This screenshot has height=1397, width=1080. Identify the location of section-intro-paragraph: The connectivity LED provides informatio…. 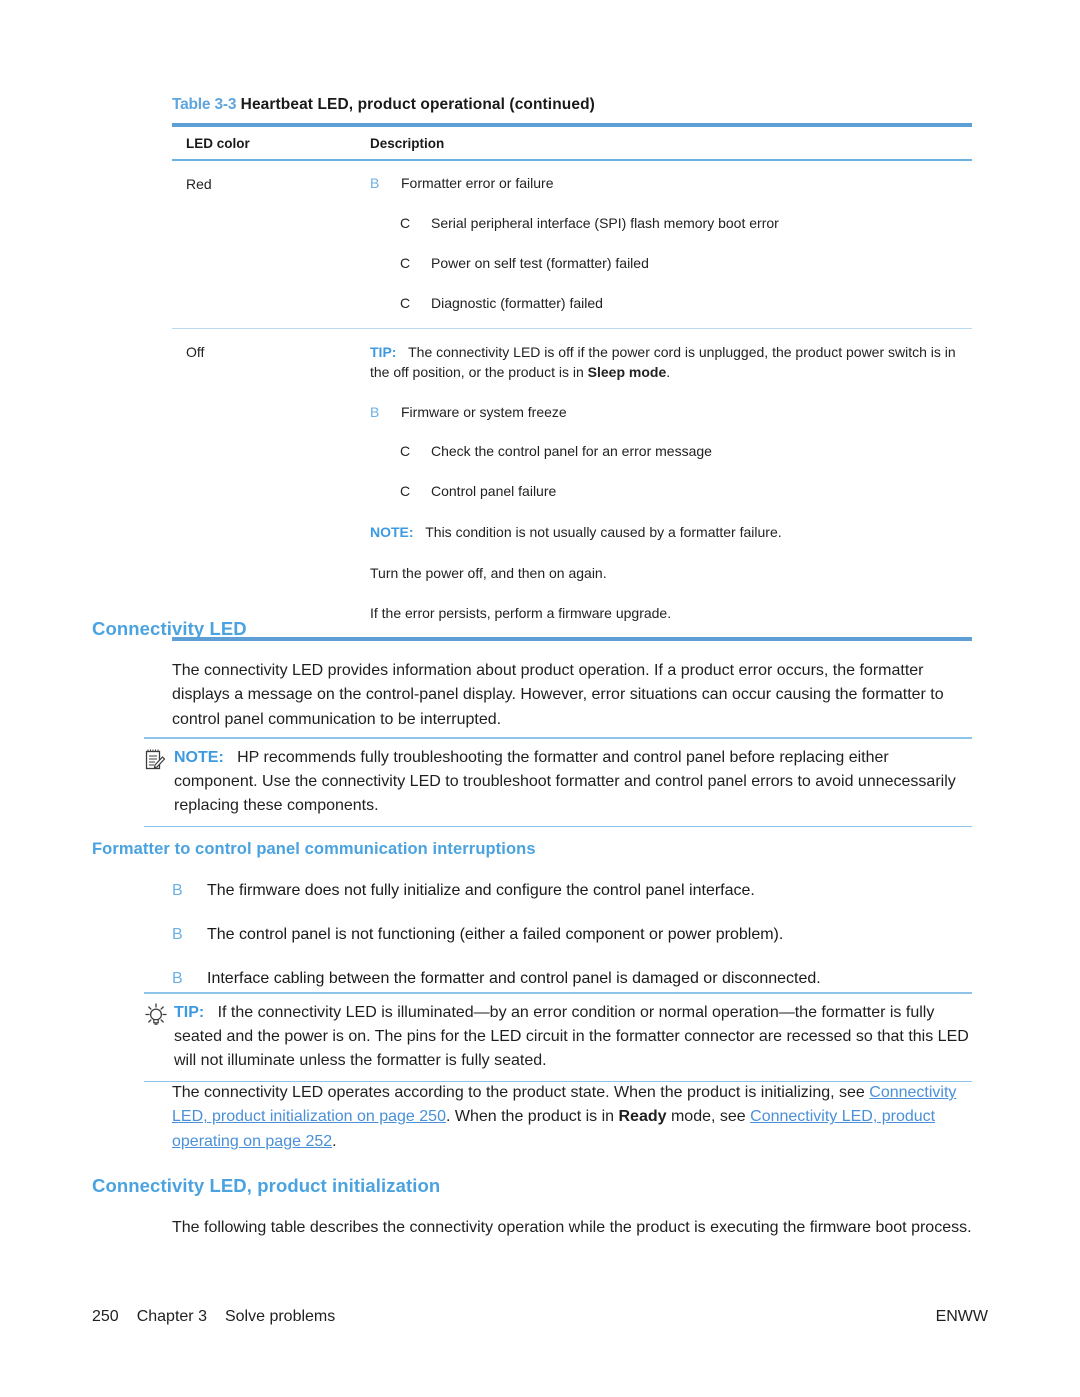
(558, 695).